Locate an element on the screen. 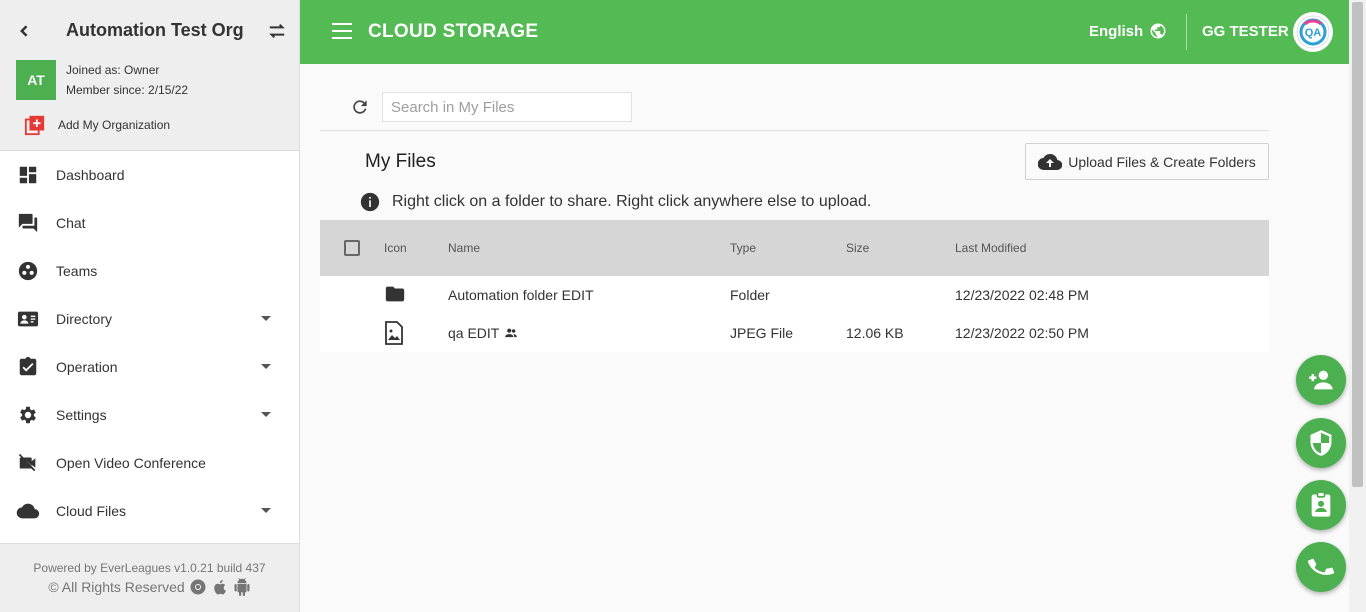 Image resolution: width=1366 pixels, height=612 pixels. upload-files-button: Upload Files & Create Folders is located at coordinates (1147, 161).